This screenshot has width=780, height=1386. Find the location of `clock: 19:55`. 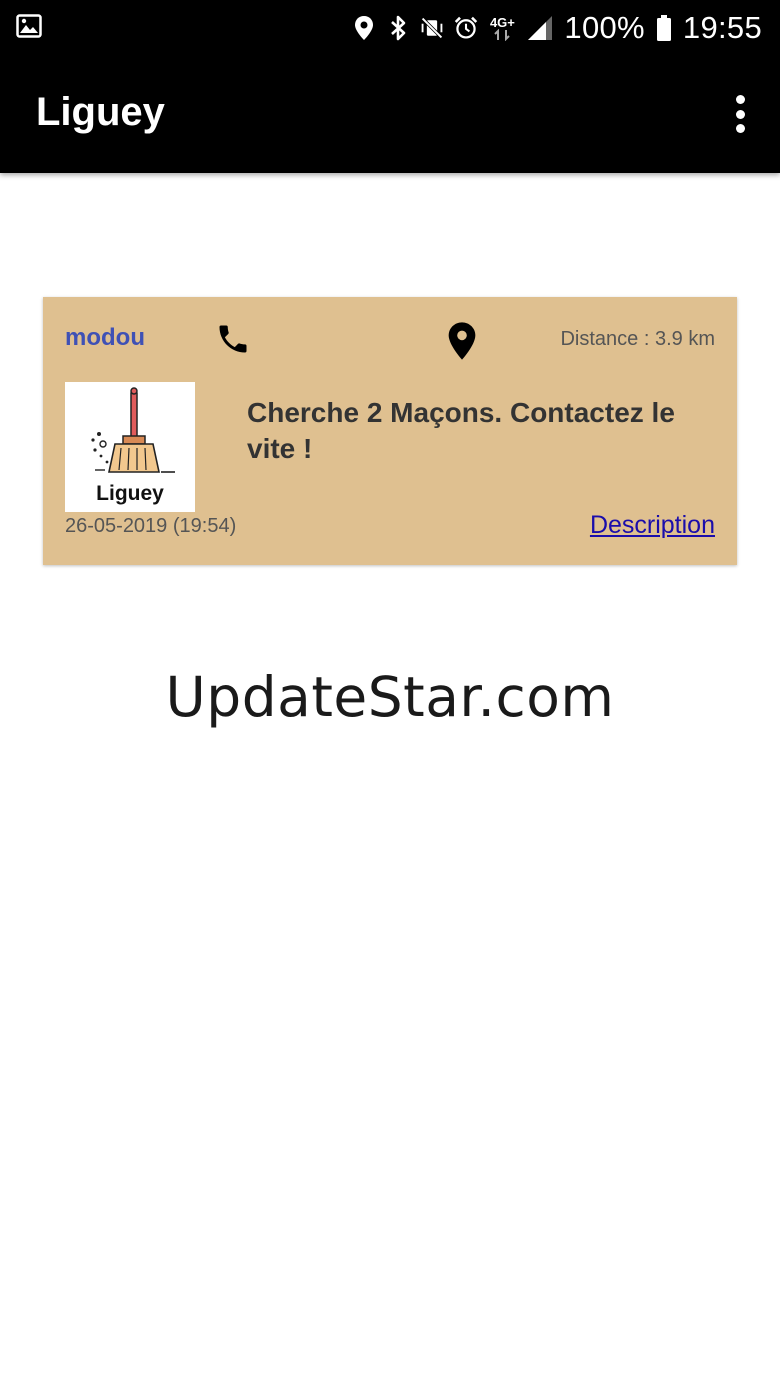

clock: 19:55 is located at coordinates (722, 27).